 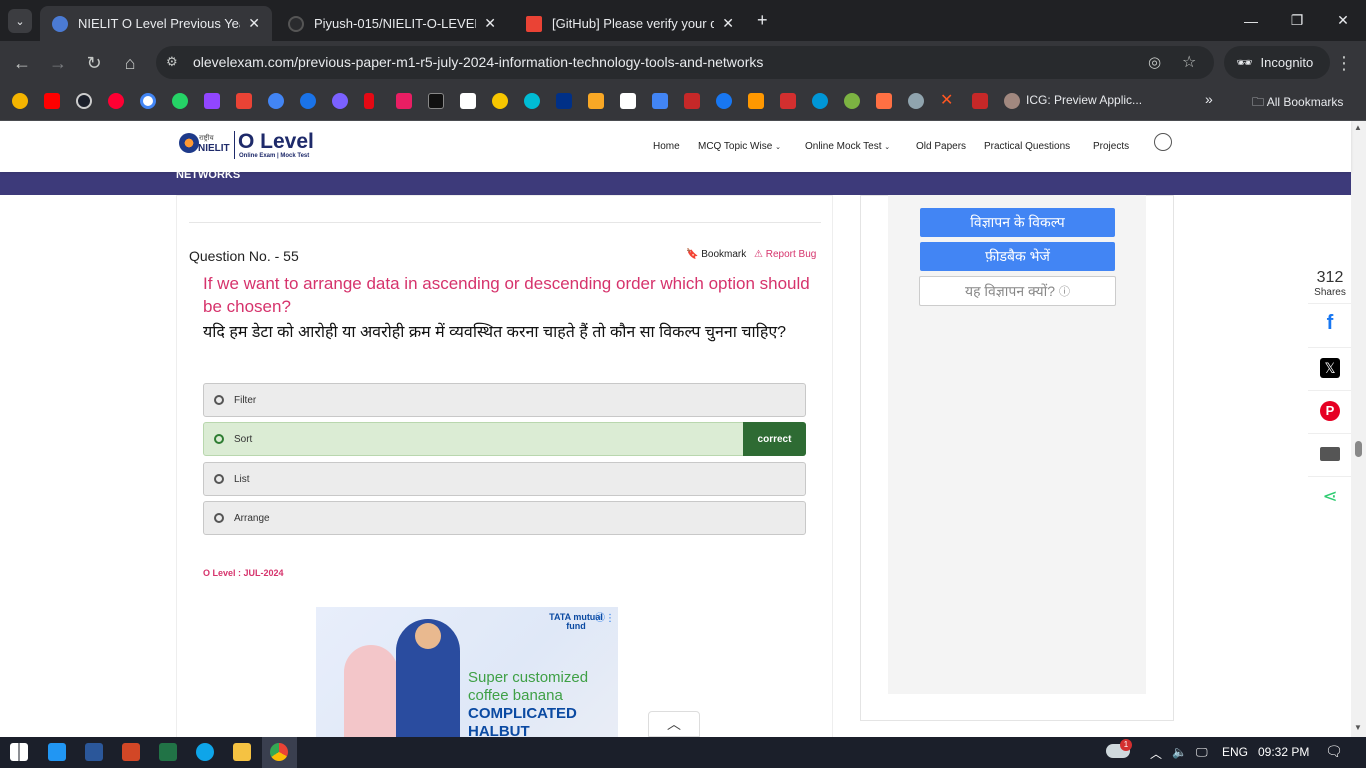 I want to click on bookmark-smiley-icon, so click(x=20, y=101).